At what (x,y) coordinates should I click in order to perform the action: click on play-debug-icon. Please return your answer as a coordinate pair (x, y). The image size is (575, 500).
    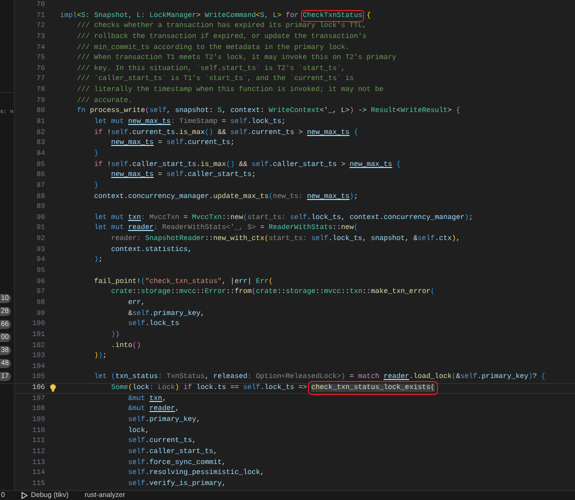
    Looking at the image, I should click on (24, 495).